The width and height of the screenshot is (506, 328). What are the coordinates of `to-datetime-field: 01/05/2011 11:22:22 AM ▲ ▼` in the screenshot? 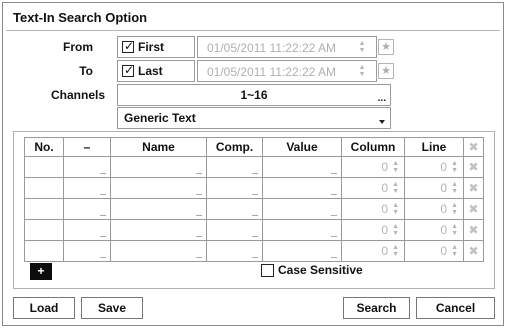 It's located at (287, 71).